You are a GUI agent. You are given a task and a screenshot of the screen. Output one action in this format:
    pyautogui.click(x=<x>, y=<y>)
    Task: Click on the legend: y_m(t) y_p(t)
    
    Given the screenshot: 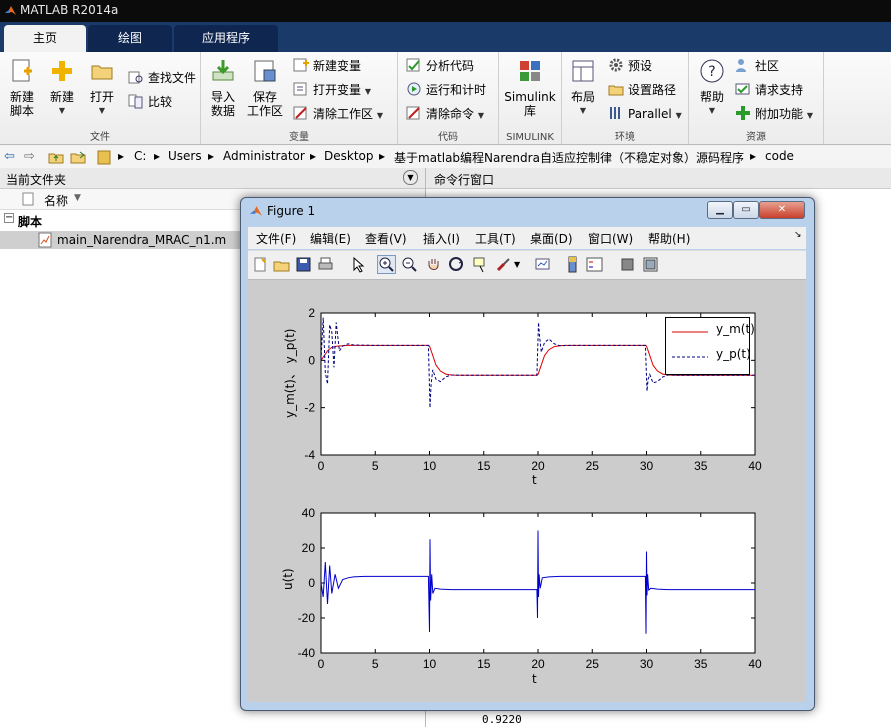 What is the action you would take?
    pyautogui.click(x=710, y=346)
    